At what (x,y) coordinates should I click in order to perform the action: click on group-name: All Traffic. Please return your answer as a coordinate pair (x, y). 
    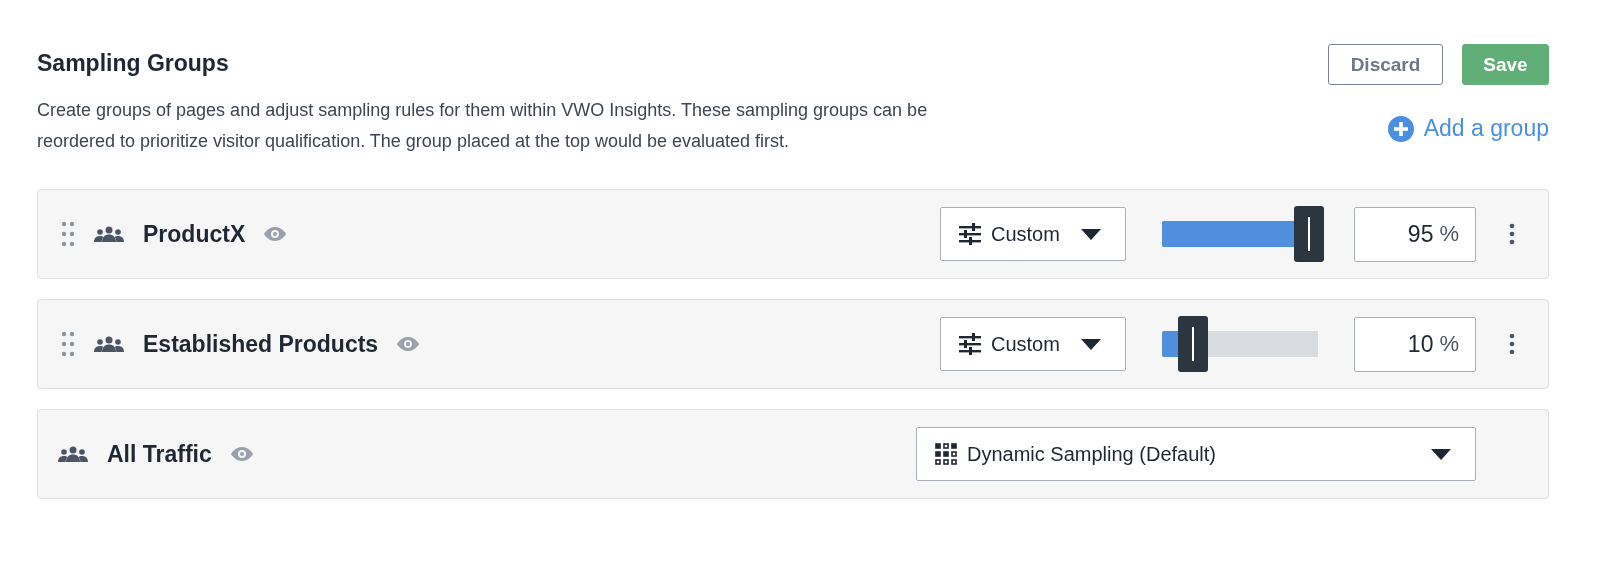
    Looking at the image, I should click on (159, 454).